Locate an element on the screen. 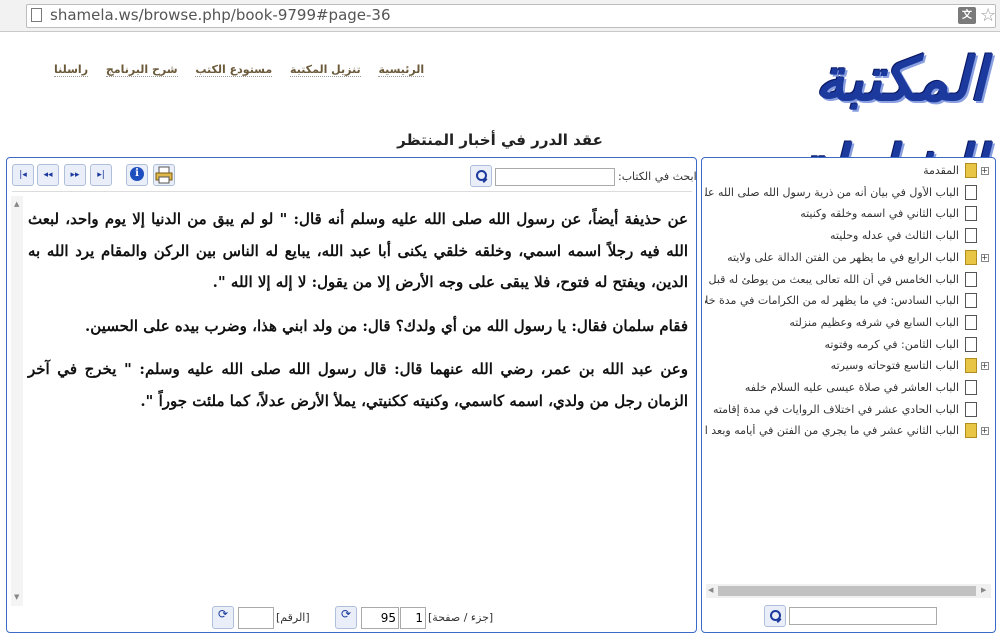 This screenshot has height=638, width=1000. info-icon: i is located at coordinates (137, 174).